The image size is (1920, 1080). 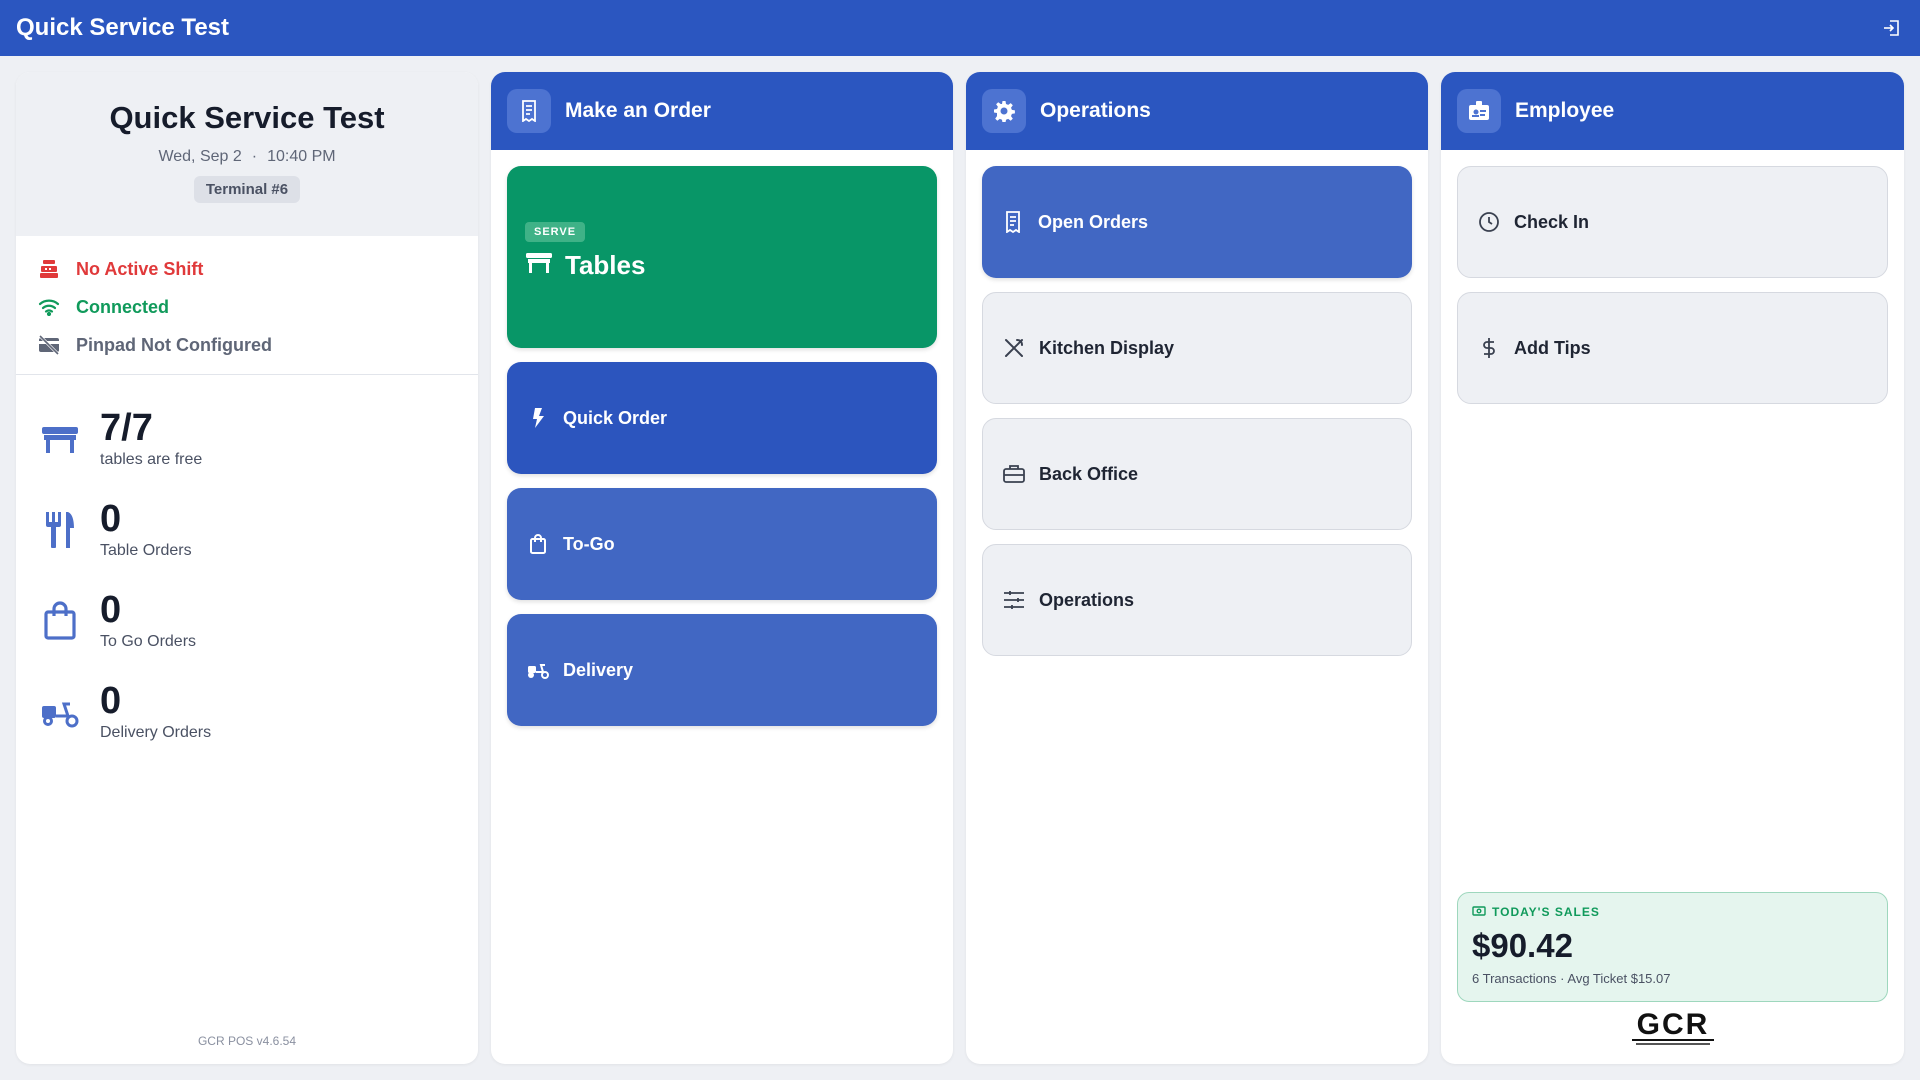 What do you see at coordinates (638, 110) in the screenshot?
I see `order-panel-title: Make an Order` at bounding box center [638, 110].